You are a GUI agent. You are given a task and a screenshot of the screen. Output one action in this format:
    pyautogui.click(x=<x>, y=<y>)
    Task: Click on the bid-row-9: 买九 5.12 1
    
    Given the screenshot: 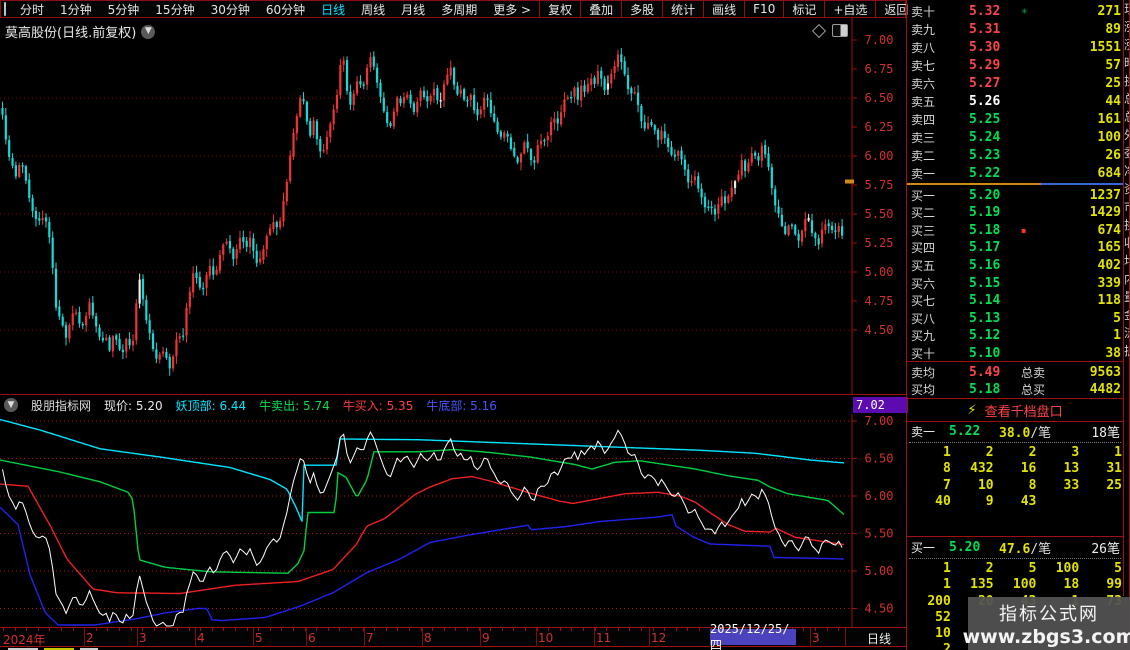 What is the action you would take?
    pyautogui.click(x=1015, y=336)
    